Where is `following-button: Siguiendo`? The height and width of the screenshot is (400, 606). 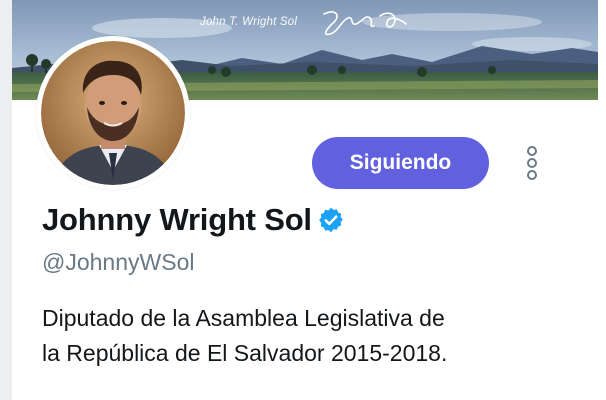 following-button: Siguiendo is located at coordinates (400, 163).